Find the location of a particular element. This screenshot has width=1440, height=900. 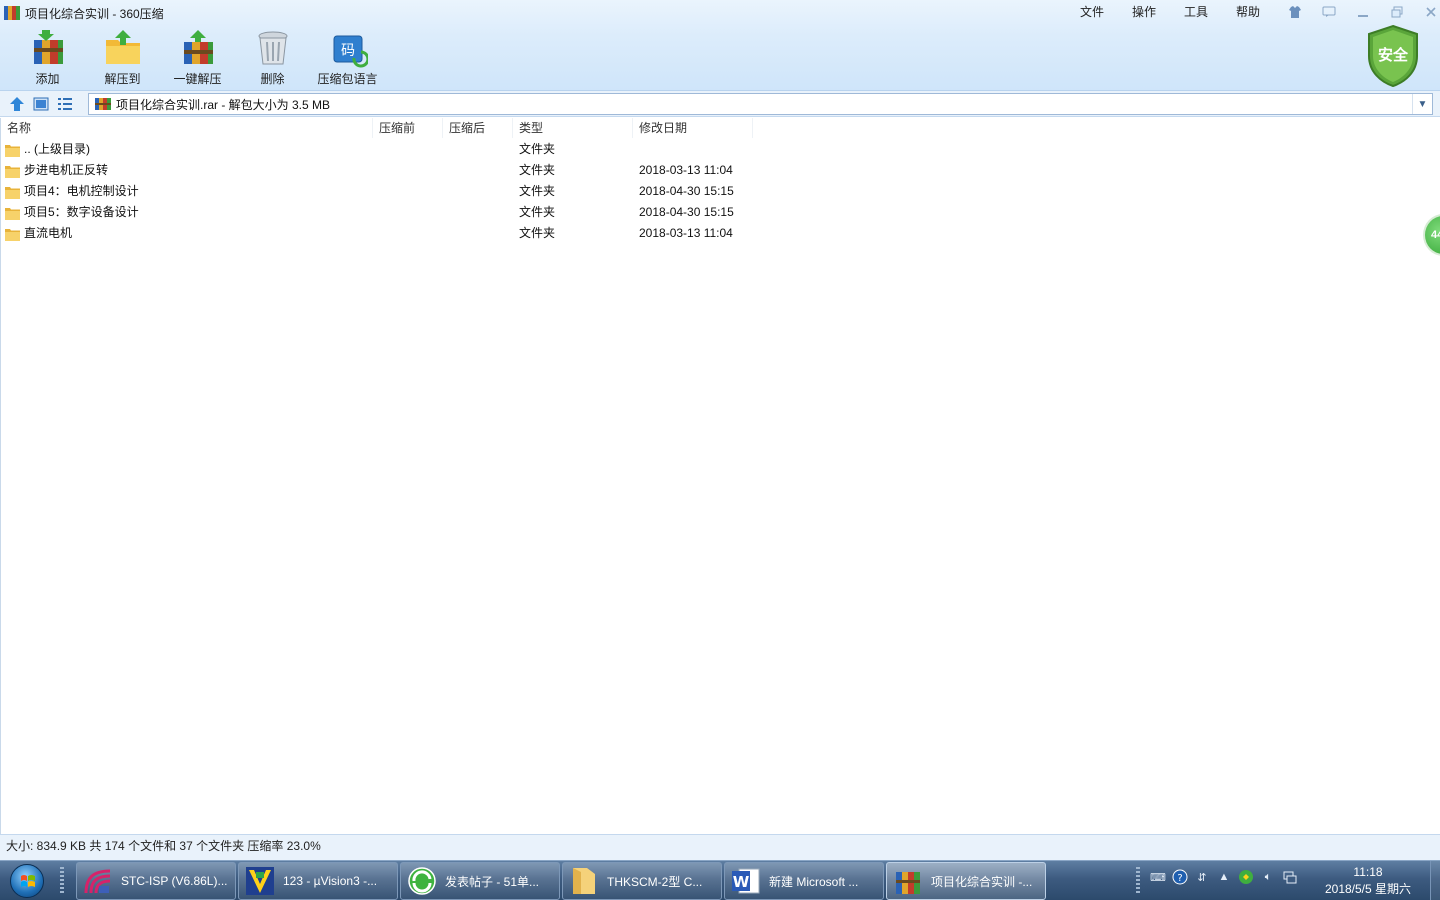

network-icon is located at coordinates (1290, 877).